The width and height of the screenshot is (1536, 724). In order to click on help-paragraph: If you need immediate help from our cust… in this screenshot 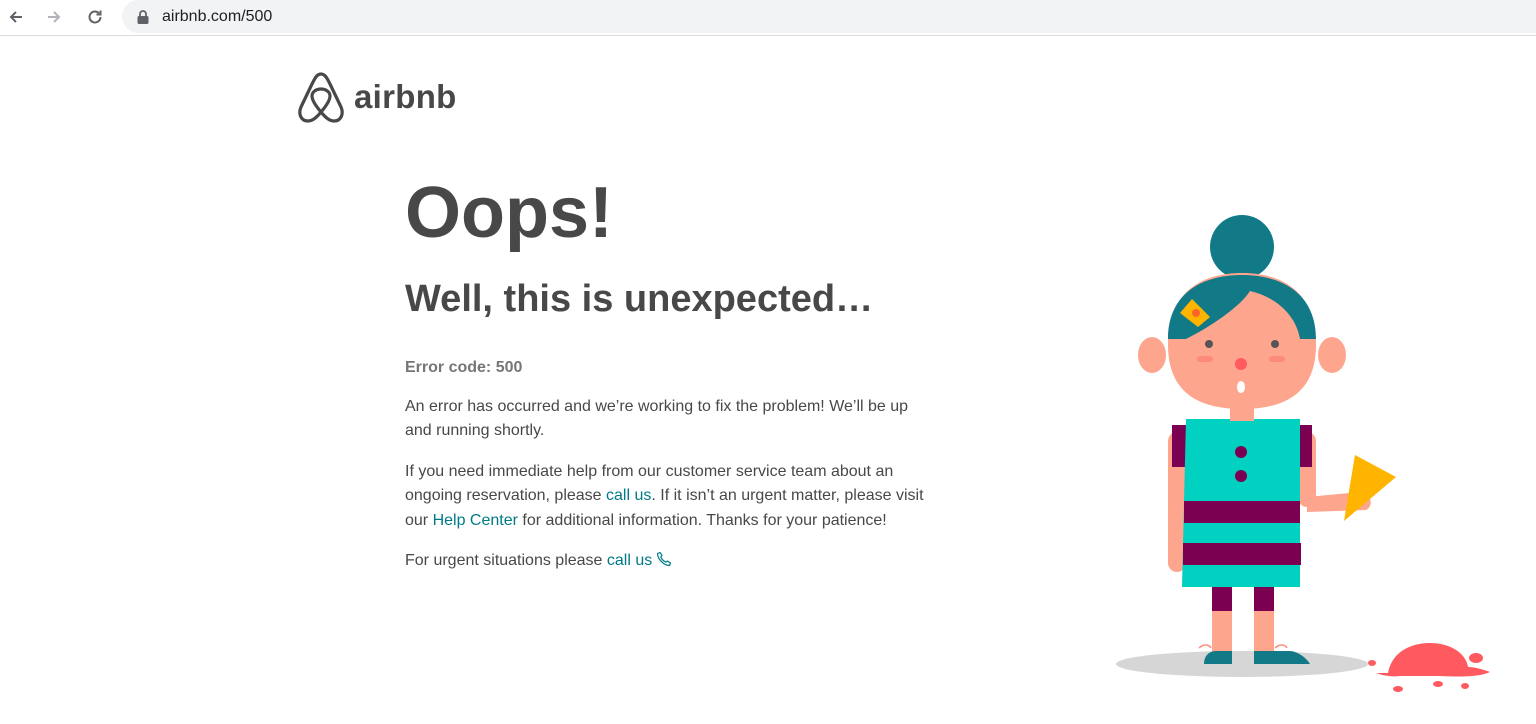, I will do `click(665, 497)`.